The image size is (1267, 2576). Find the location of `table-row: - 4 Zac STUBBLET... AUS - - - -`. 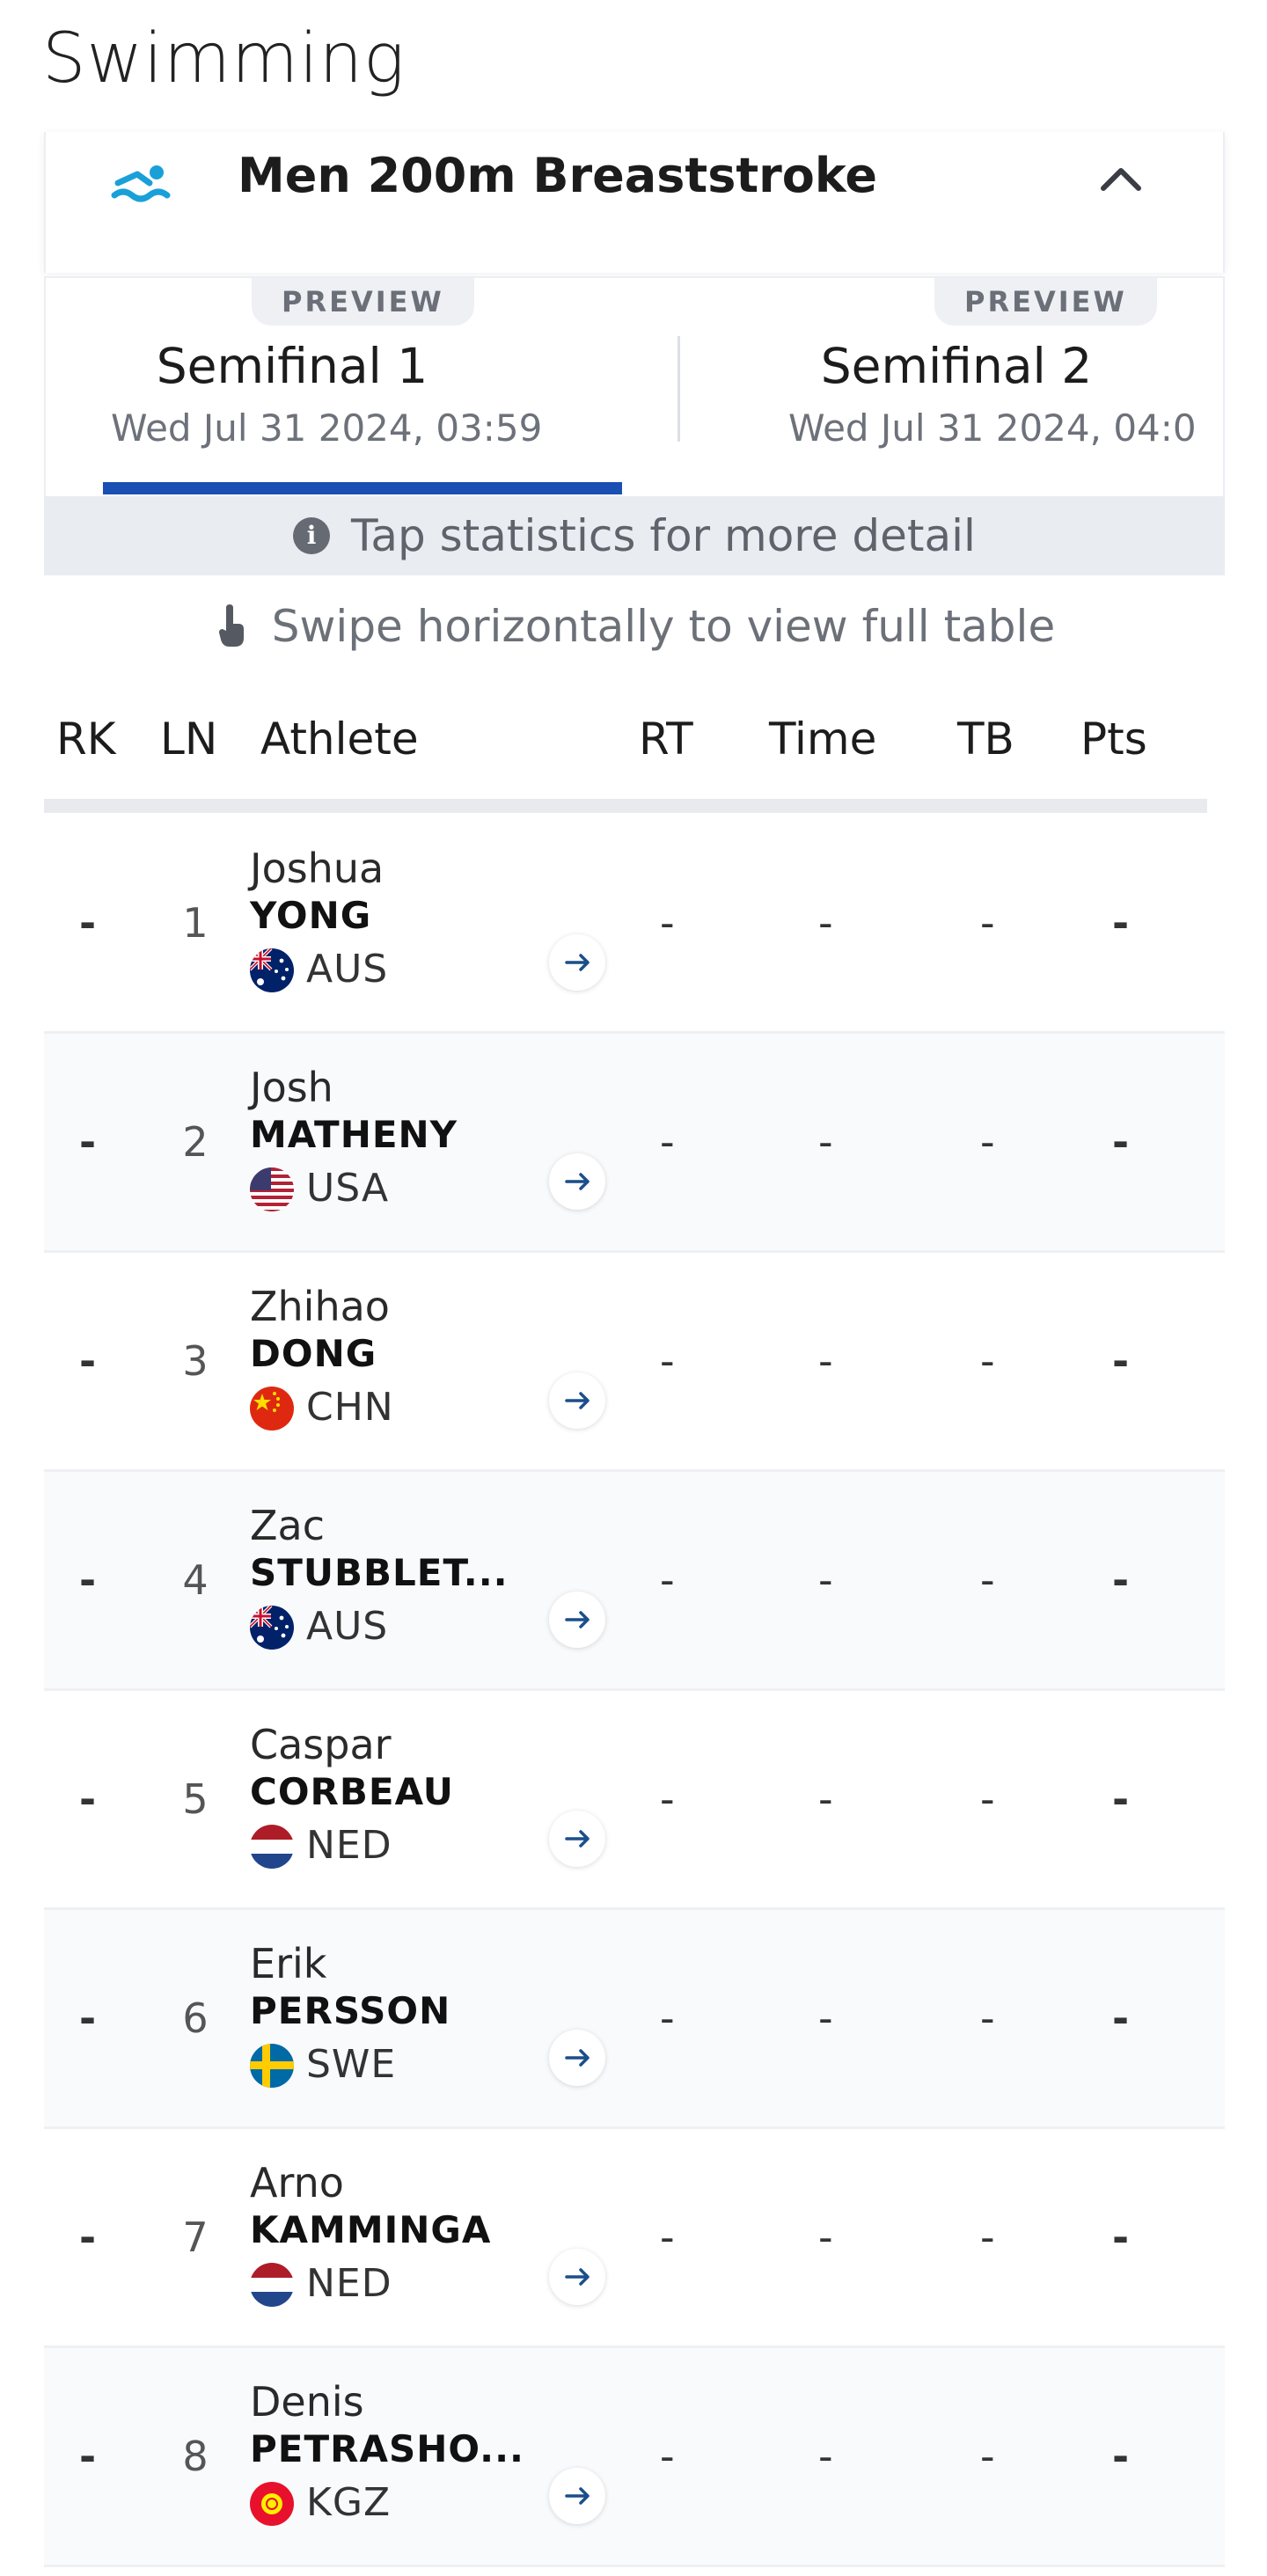

table-row: - 4 Zac STUBBLET... AUS - - - - is located at coordinates (634, 1581).